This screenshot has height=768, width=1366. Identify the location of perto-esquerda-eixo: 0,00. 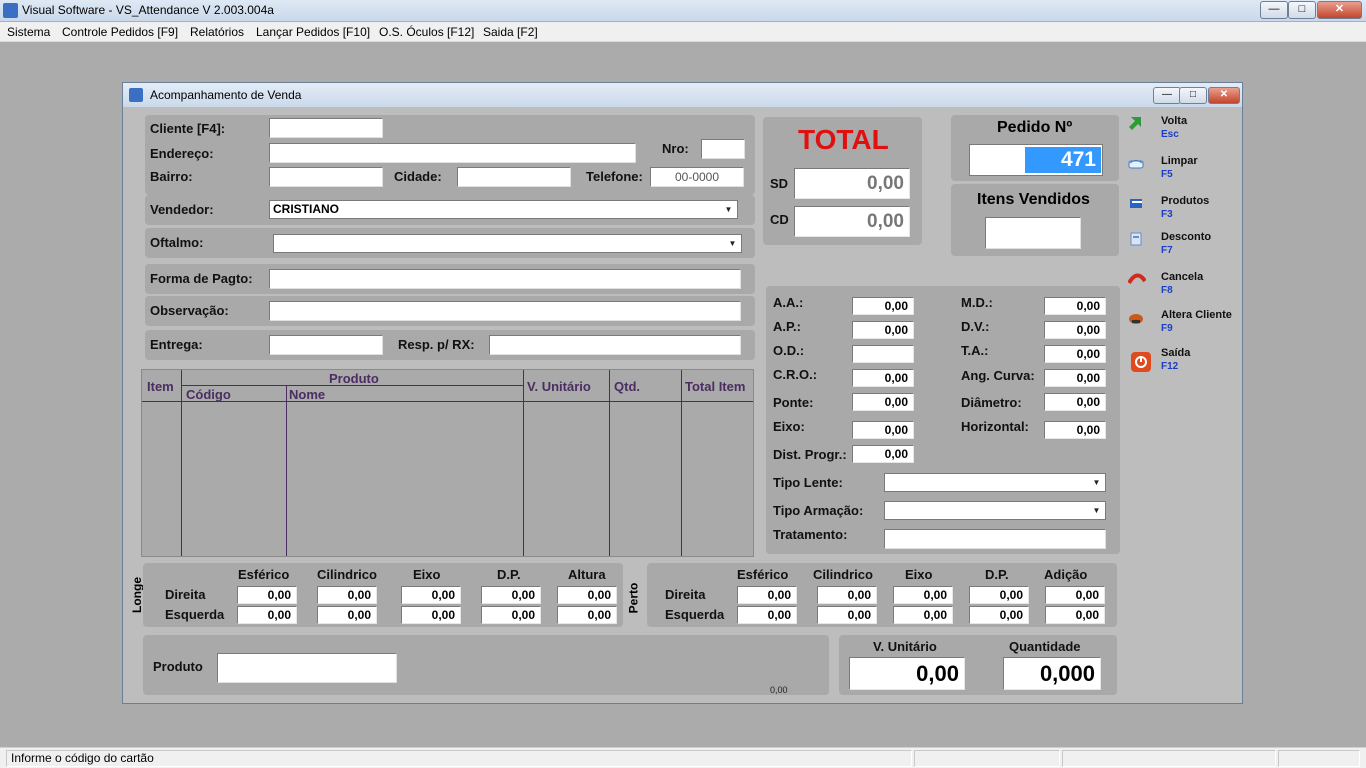
(923, 615).